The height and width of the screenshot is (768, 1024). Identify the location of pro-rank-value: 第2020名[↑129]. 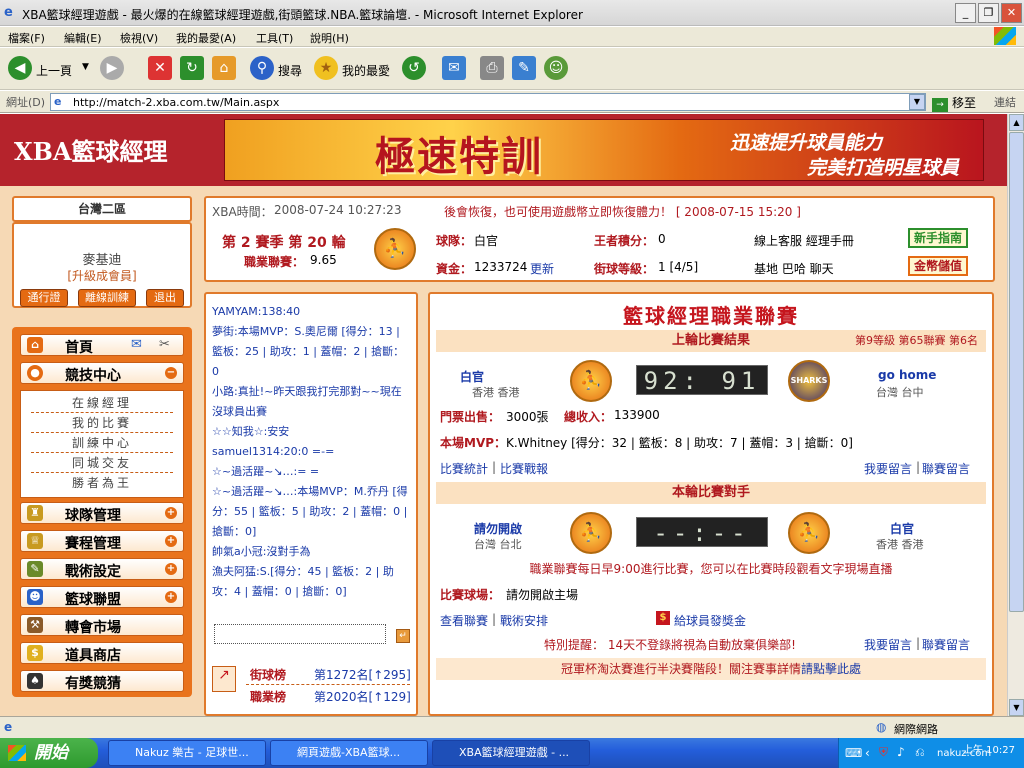
(362, 696).